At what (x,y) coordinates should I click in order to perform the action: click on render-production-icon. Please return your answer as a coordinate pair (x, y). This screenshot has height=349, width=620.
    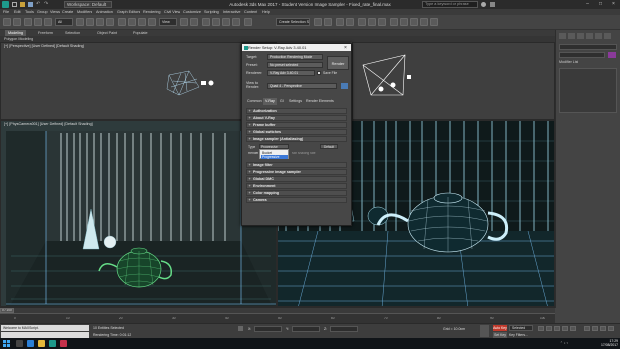
    Looking at the image, I should click on (414, 22).